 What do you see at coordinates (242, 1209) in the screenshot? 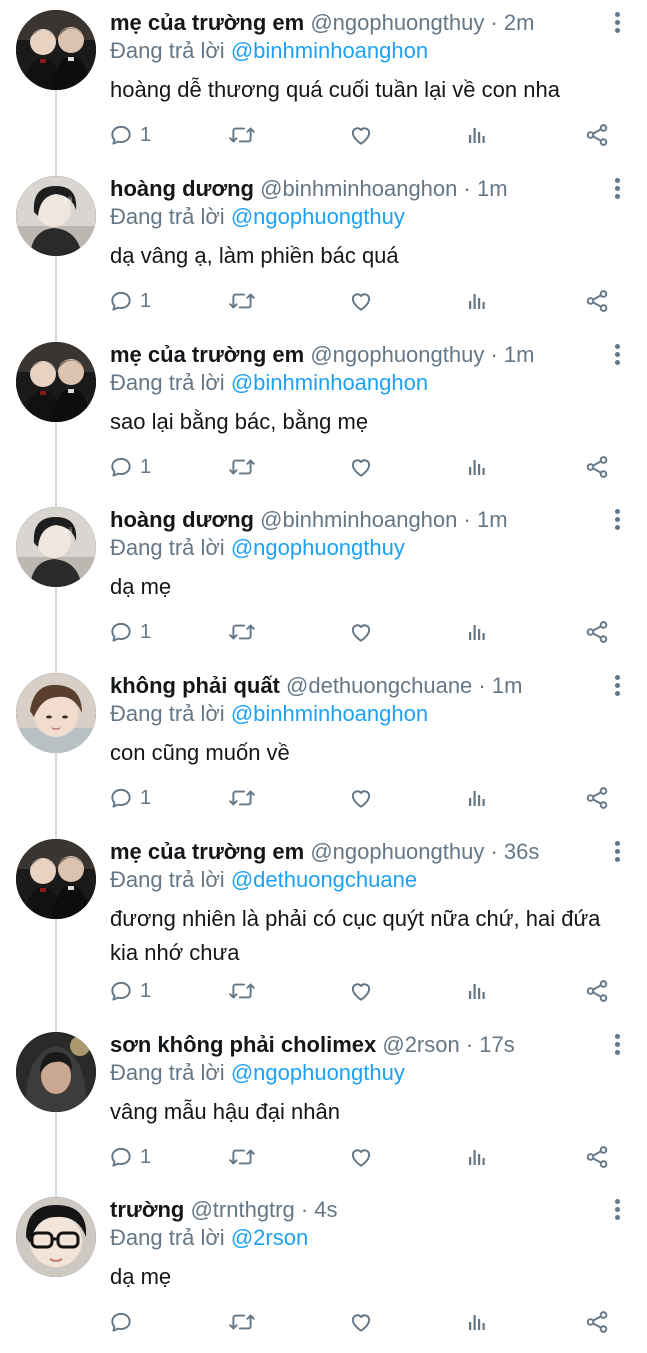
I see `author-handle: @trnthgtrg` at bounding box center [242, 1209].